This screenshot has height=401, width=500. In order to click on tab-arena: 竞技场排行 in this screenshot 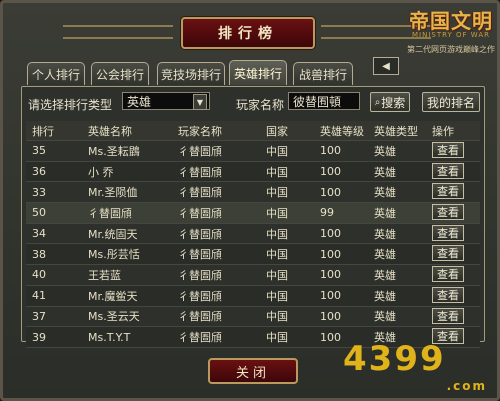, I will do `click(191, 73)`.